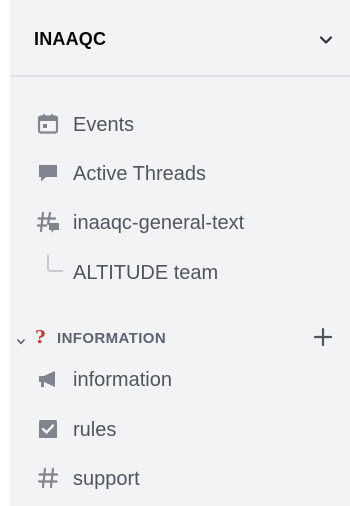  Describe the element at coordinates (55, 263) in the screenshot. I see `thread-branch-icon` at that location.